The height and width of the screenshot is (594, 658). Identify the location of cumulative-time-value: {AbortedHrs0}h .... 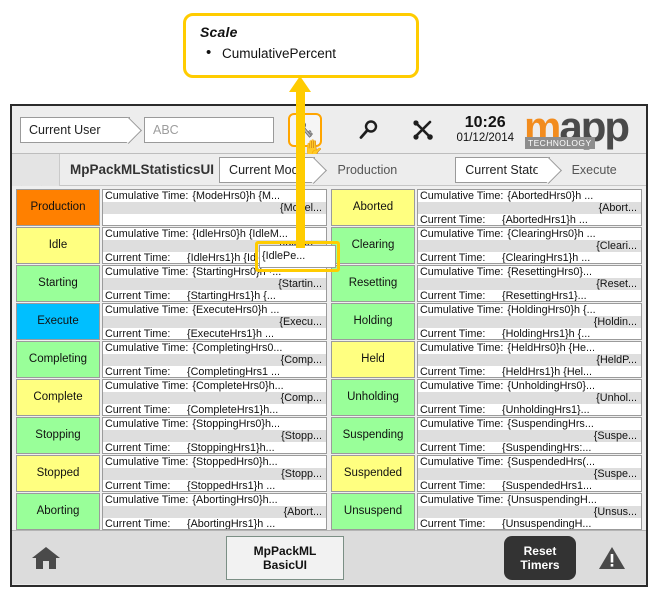
(550, 196).